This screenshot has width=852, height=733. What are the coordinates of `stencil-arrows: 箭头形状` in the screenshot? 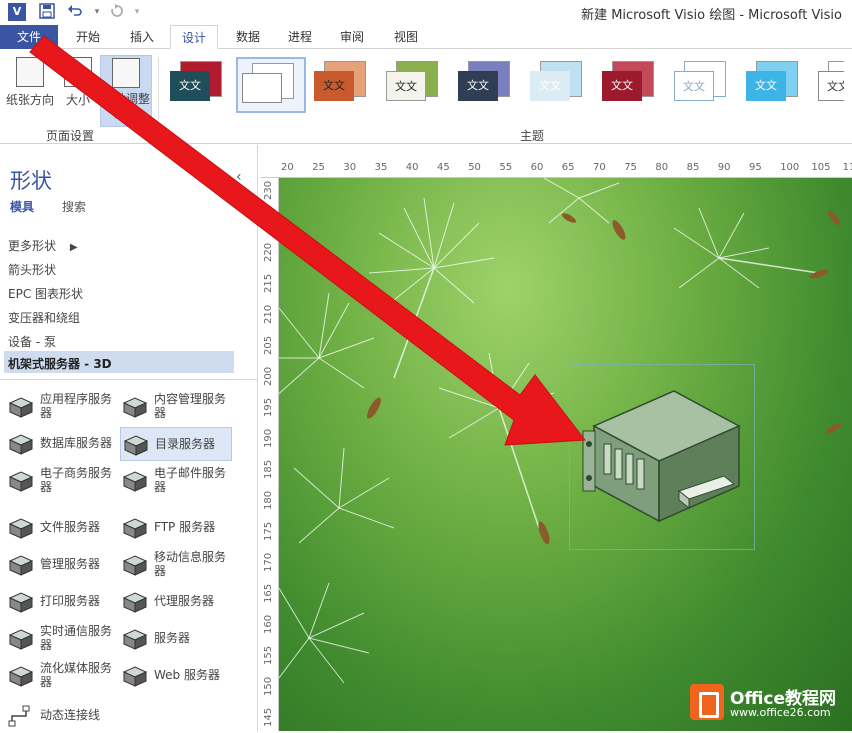 It's located at (32, 269).